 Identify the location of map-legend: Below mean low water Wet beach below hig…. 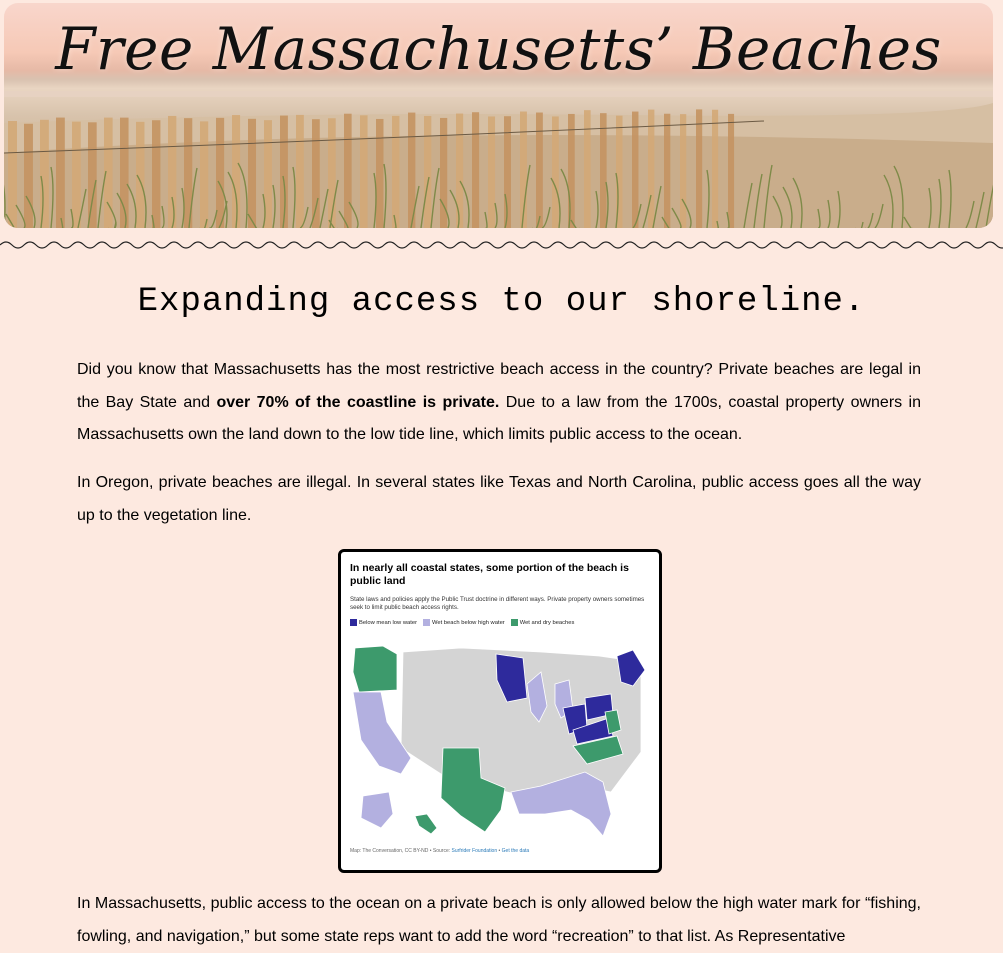
(462, 622).